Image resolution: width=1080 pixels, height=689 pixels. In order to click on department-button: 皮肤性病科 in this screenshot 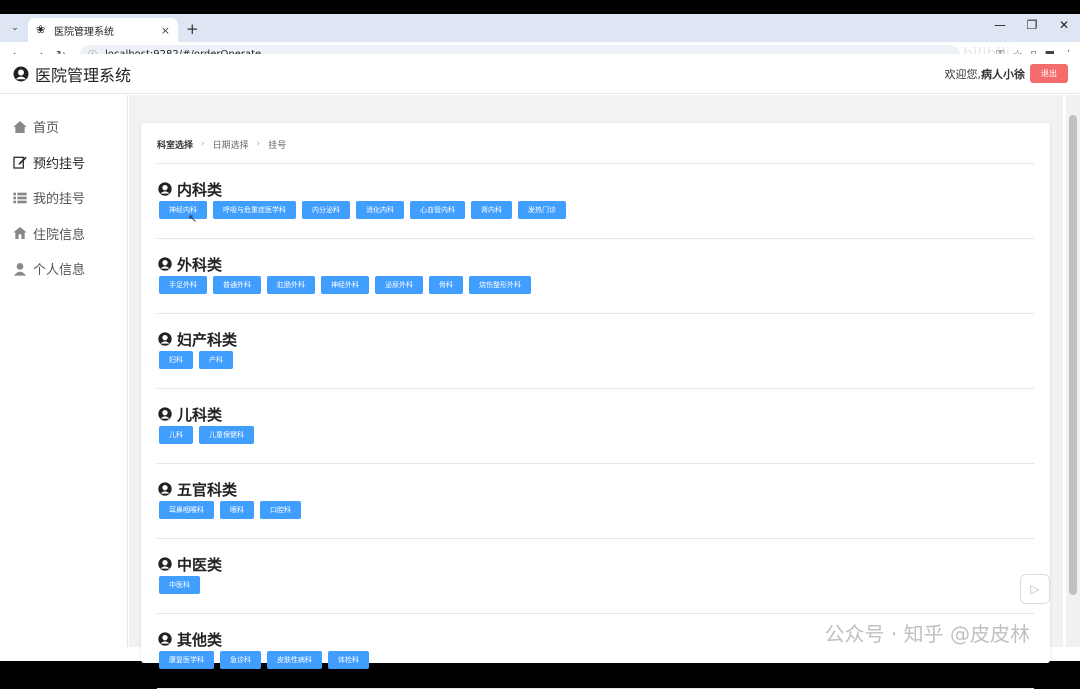, I will do `click(294, 660)`.